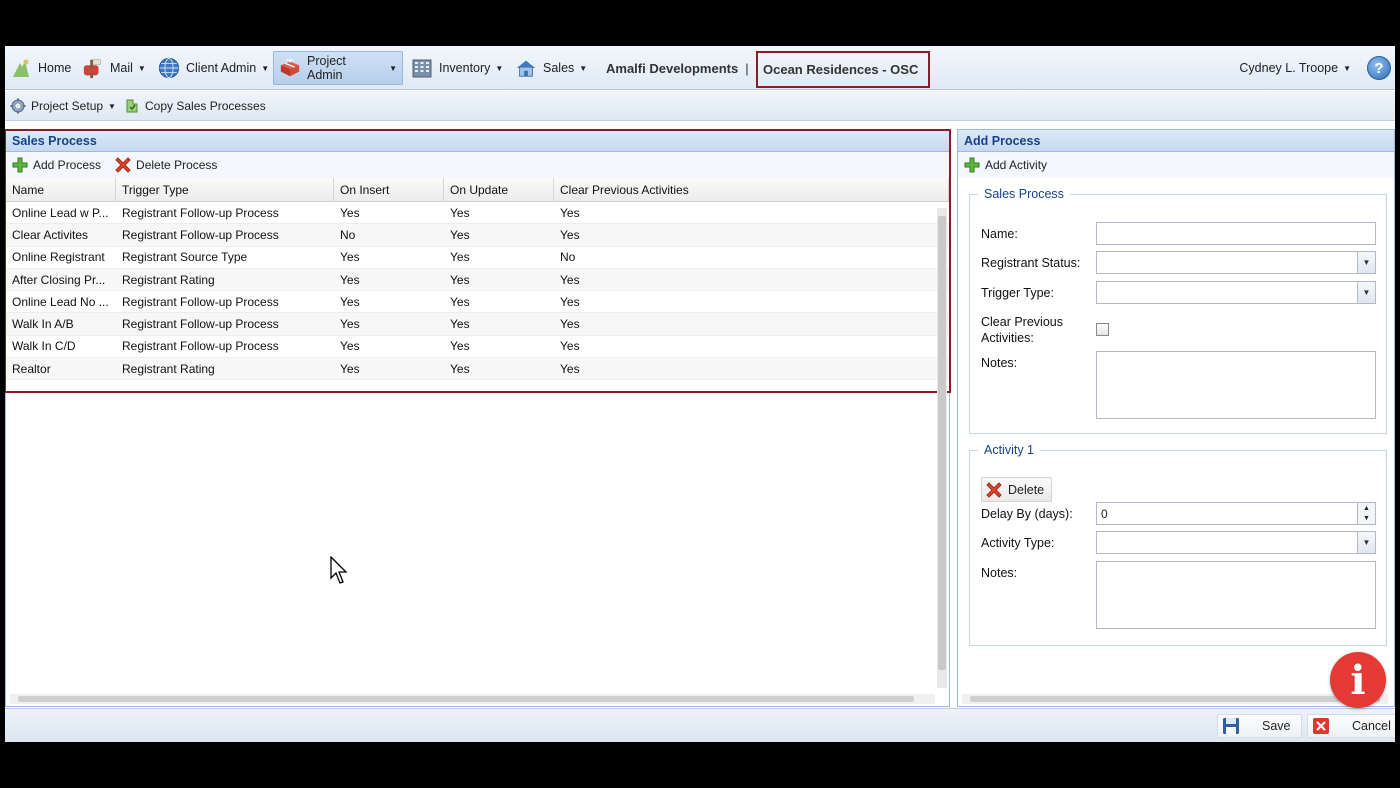 Image resolution: width=1400 pixels, height=788 pixels. What do you see at coordinates (477, 369) in the screenshot?
I see `table-row: Realtor Registrant Rating Yes Yes Yes` at bounding box center [477, 369].